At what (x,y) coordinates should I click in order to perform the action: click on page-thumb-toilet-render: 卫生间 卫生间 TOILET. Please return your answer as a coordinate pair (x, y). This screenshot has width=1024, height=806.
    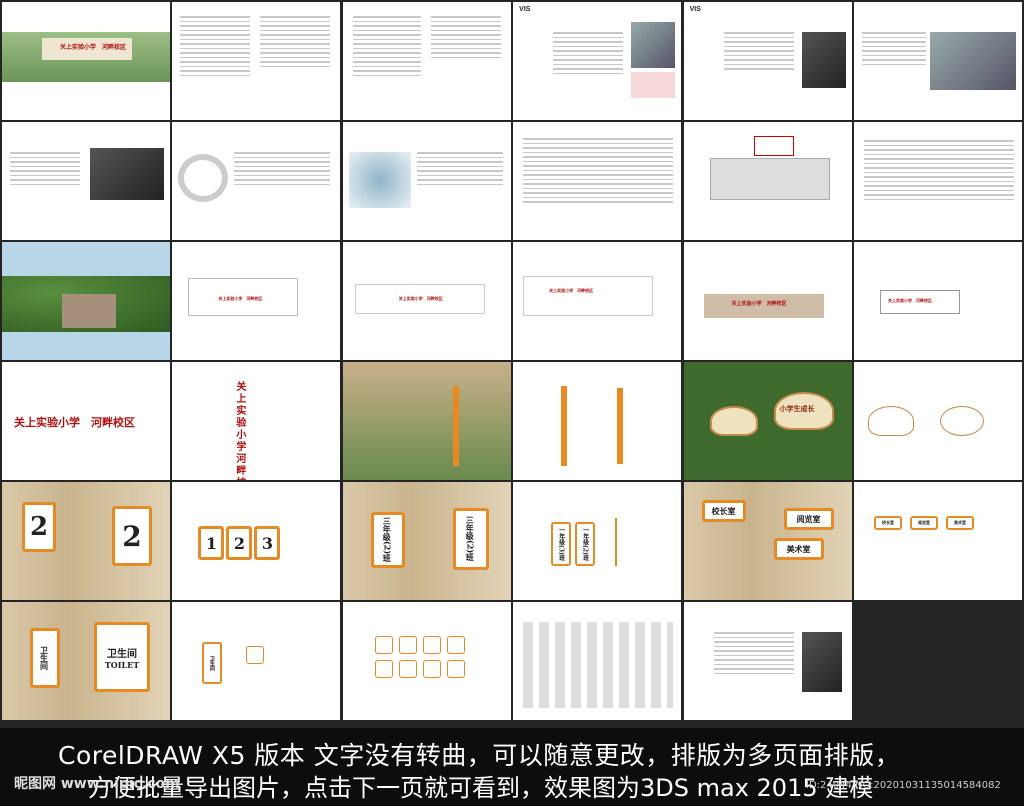
    Looking at the image, I should click on (86, 661).